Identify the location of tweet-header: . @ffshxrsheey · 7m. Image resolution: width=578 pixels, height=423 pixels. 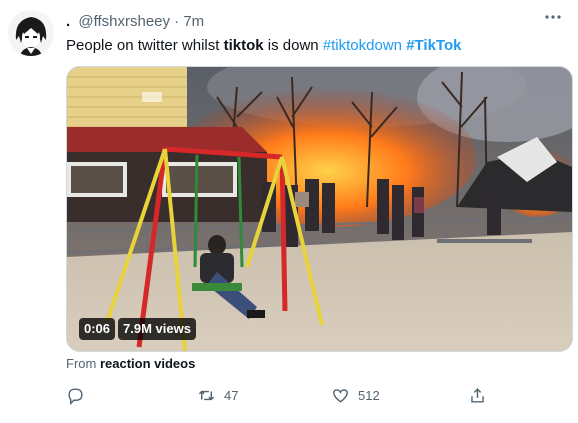
(135, 21).